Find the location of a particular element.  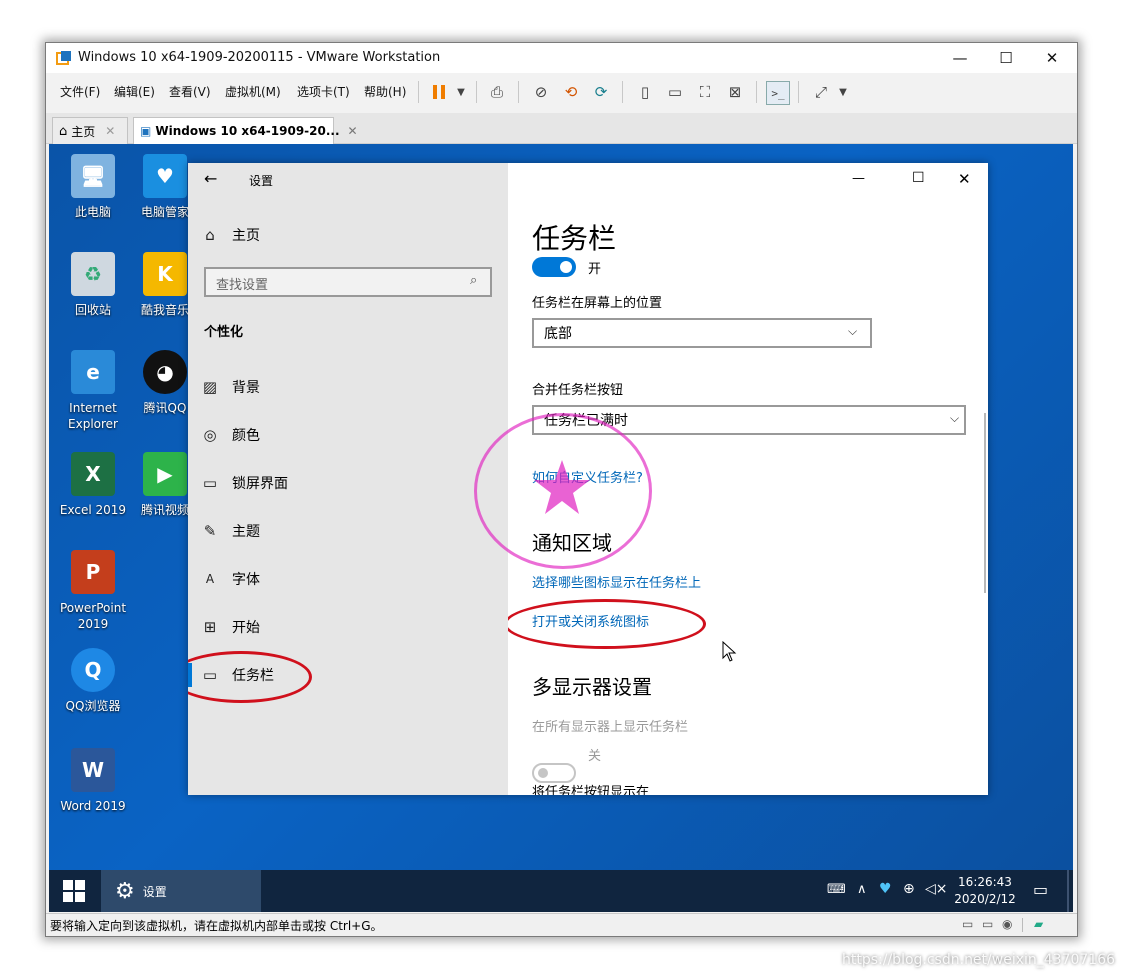

action-center-icon: ▭ is located at coordinates (1040, 889).